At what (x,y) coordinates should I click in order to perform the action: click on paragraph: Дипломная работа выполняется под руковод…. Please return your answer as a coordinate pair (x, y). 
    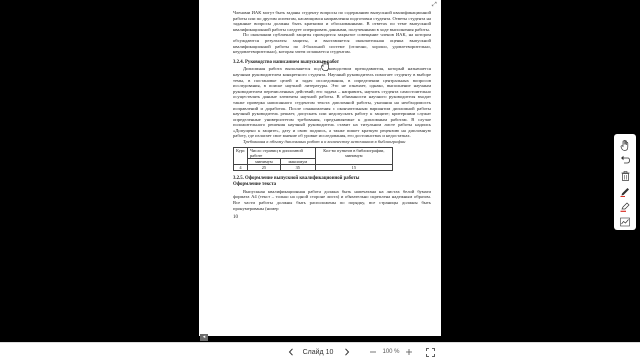
    Looking at the image, I should click on (332, 102).